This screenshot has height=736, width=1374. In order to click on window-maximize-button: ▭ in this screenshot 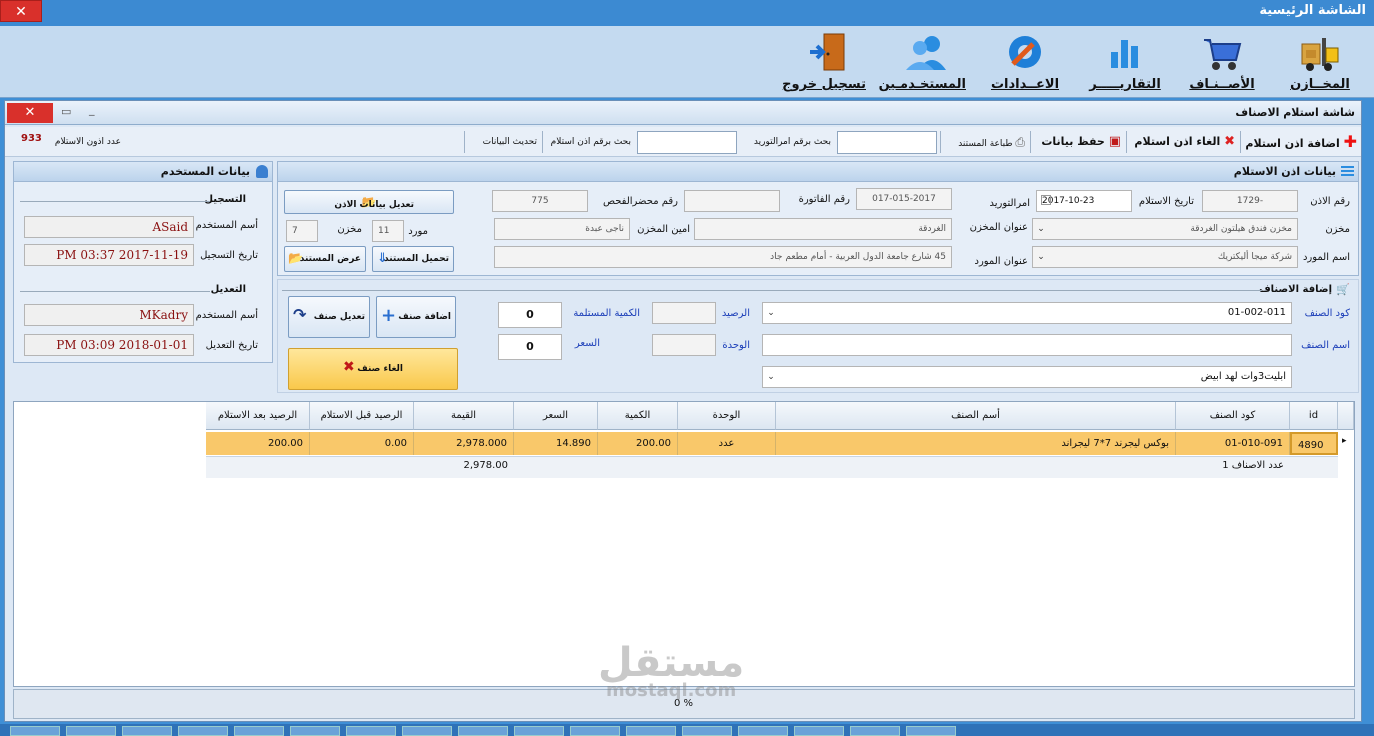, I will do `click(66, 111)`.